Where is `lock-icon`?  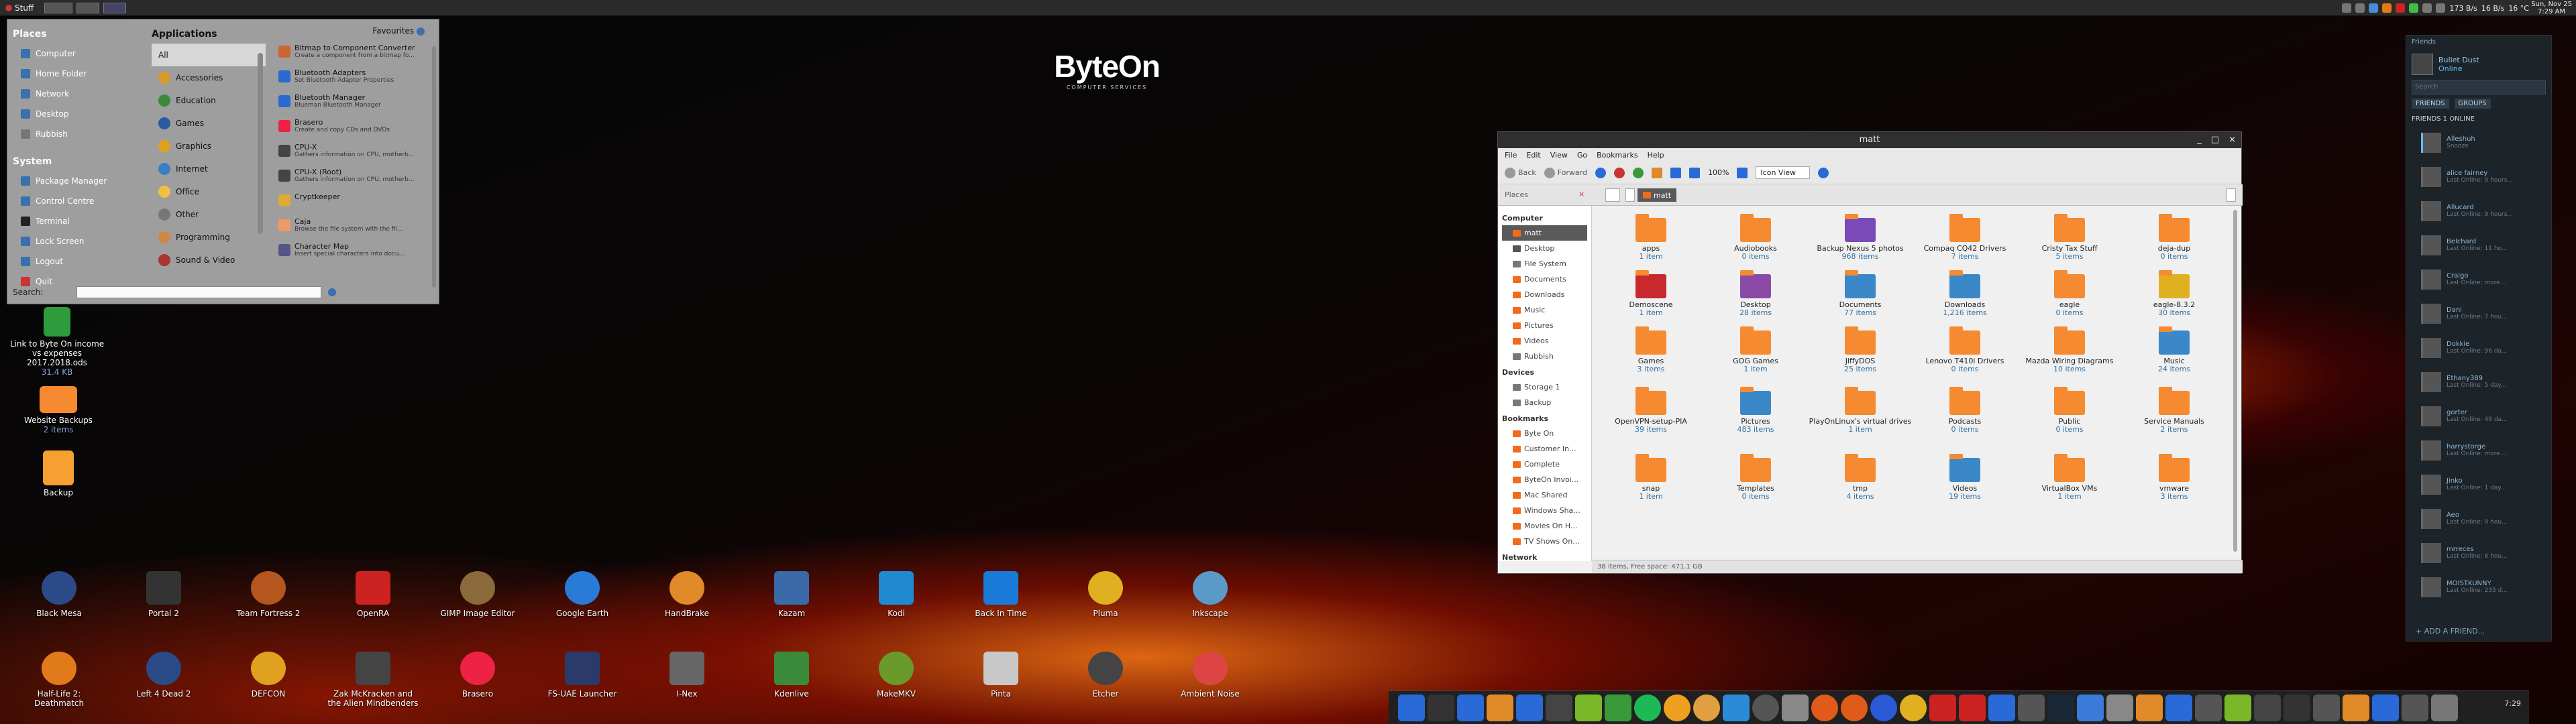
lock-icon is located at coordinates (2347, 8).